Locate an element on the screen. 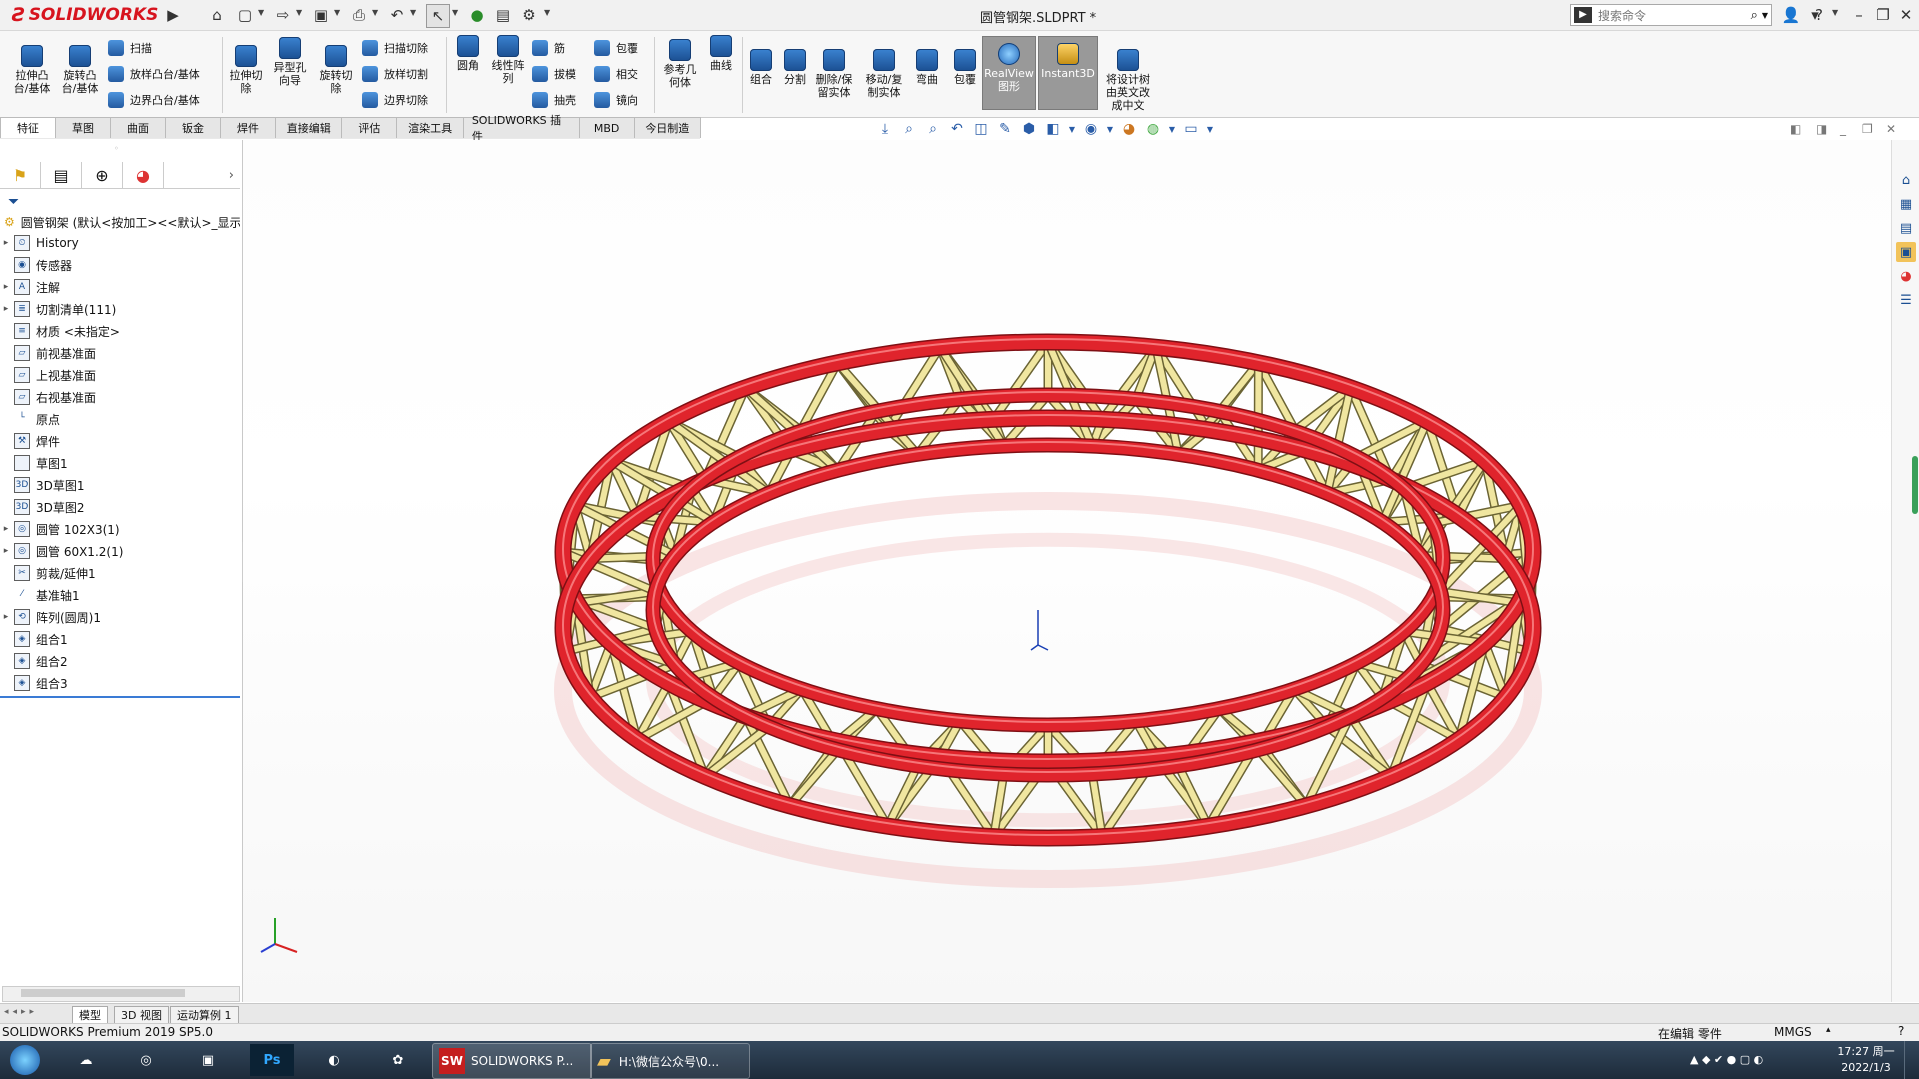 Image resolution: width=1919 pixels, height=1079 pixels. tree-item-axis1: ⁄ 基准轴1 is located at coordinates (120, 595).